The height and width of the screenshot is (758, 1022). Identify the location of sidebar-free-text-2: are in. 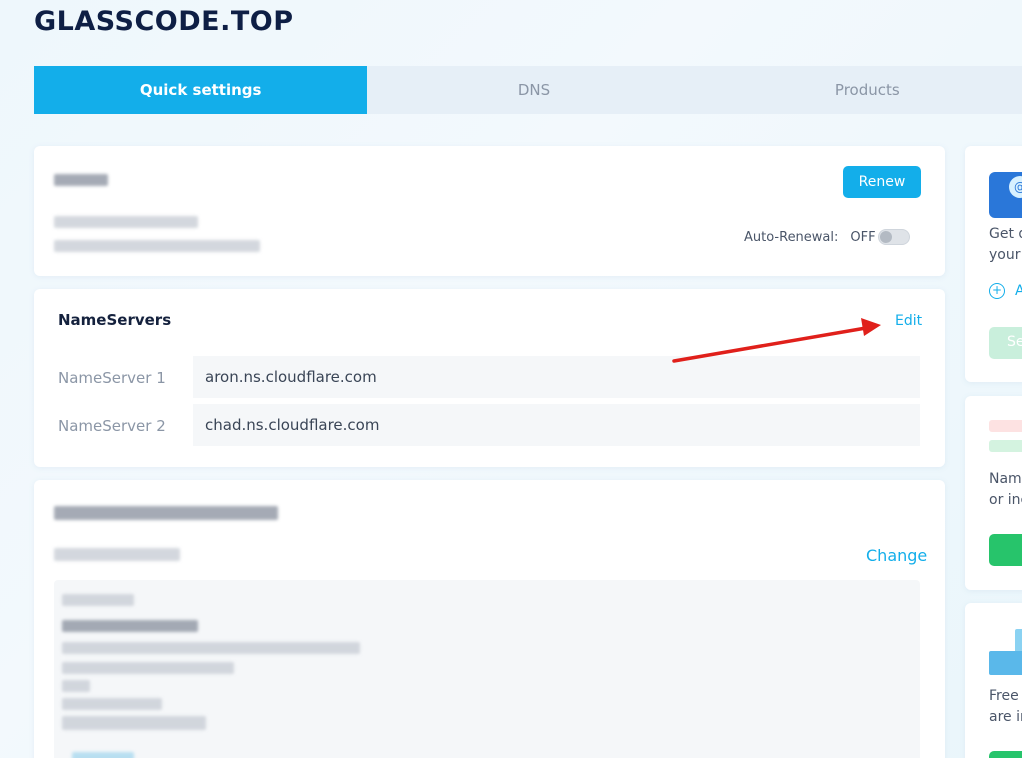
(1005, 717).